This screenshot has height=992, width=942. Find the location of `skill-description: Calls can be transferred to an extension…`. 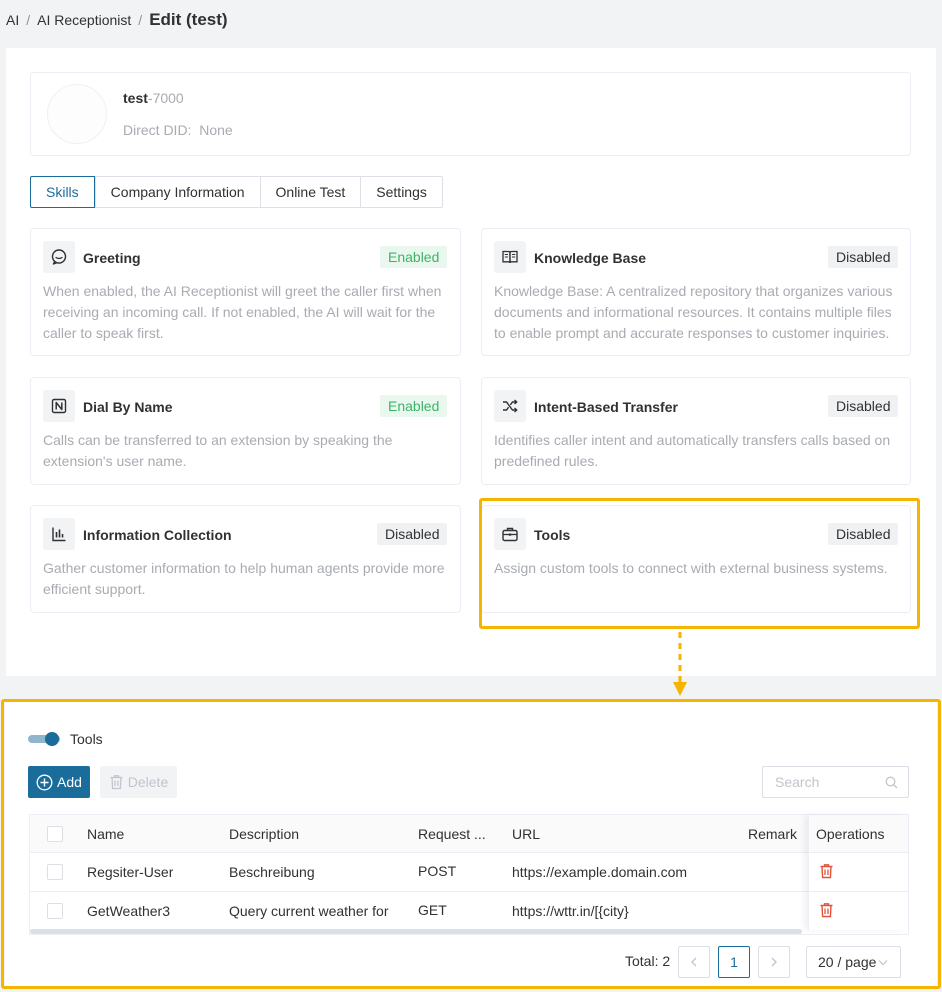

skill-description: Calls can be transferred to an extension… is located at coordinates (248, 451).